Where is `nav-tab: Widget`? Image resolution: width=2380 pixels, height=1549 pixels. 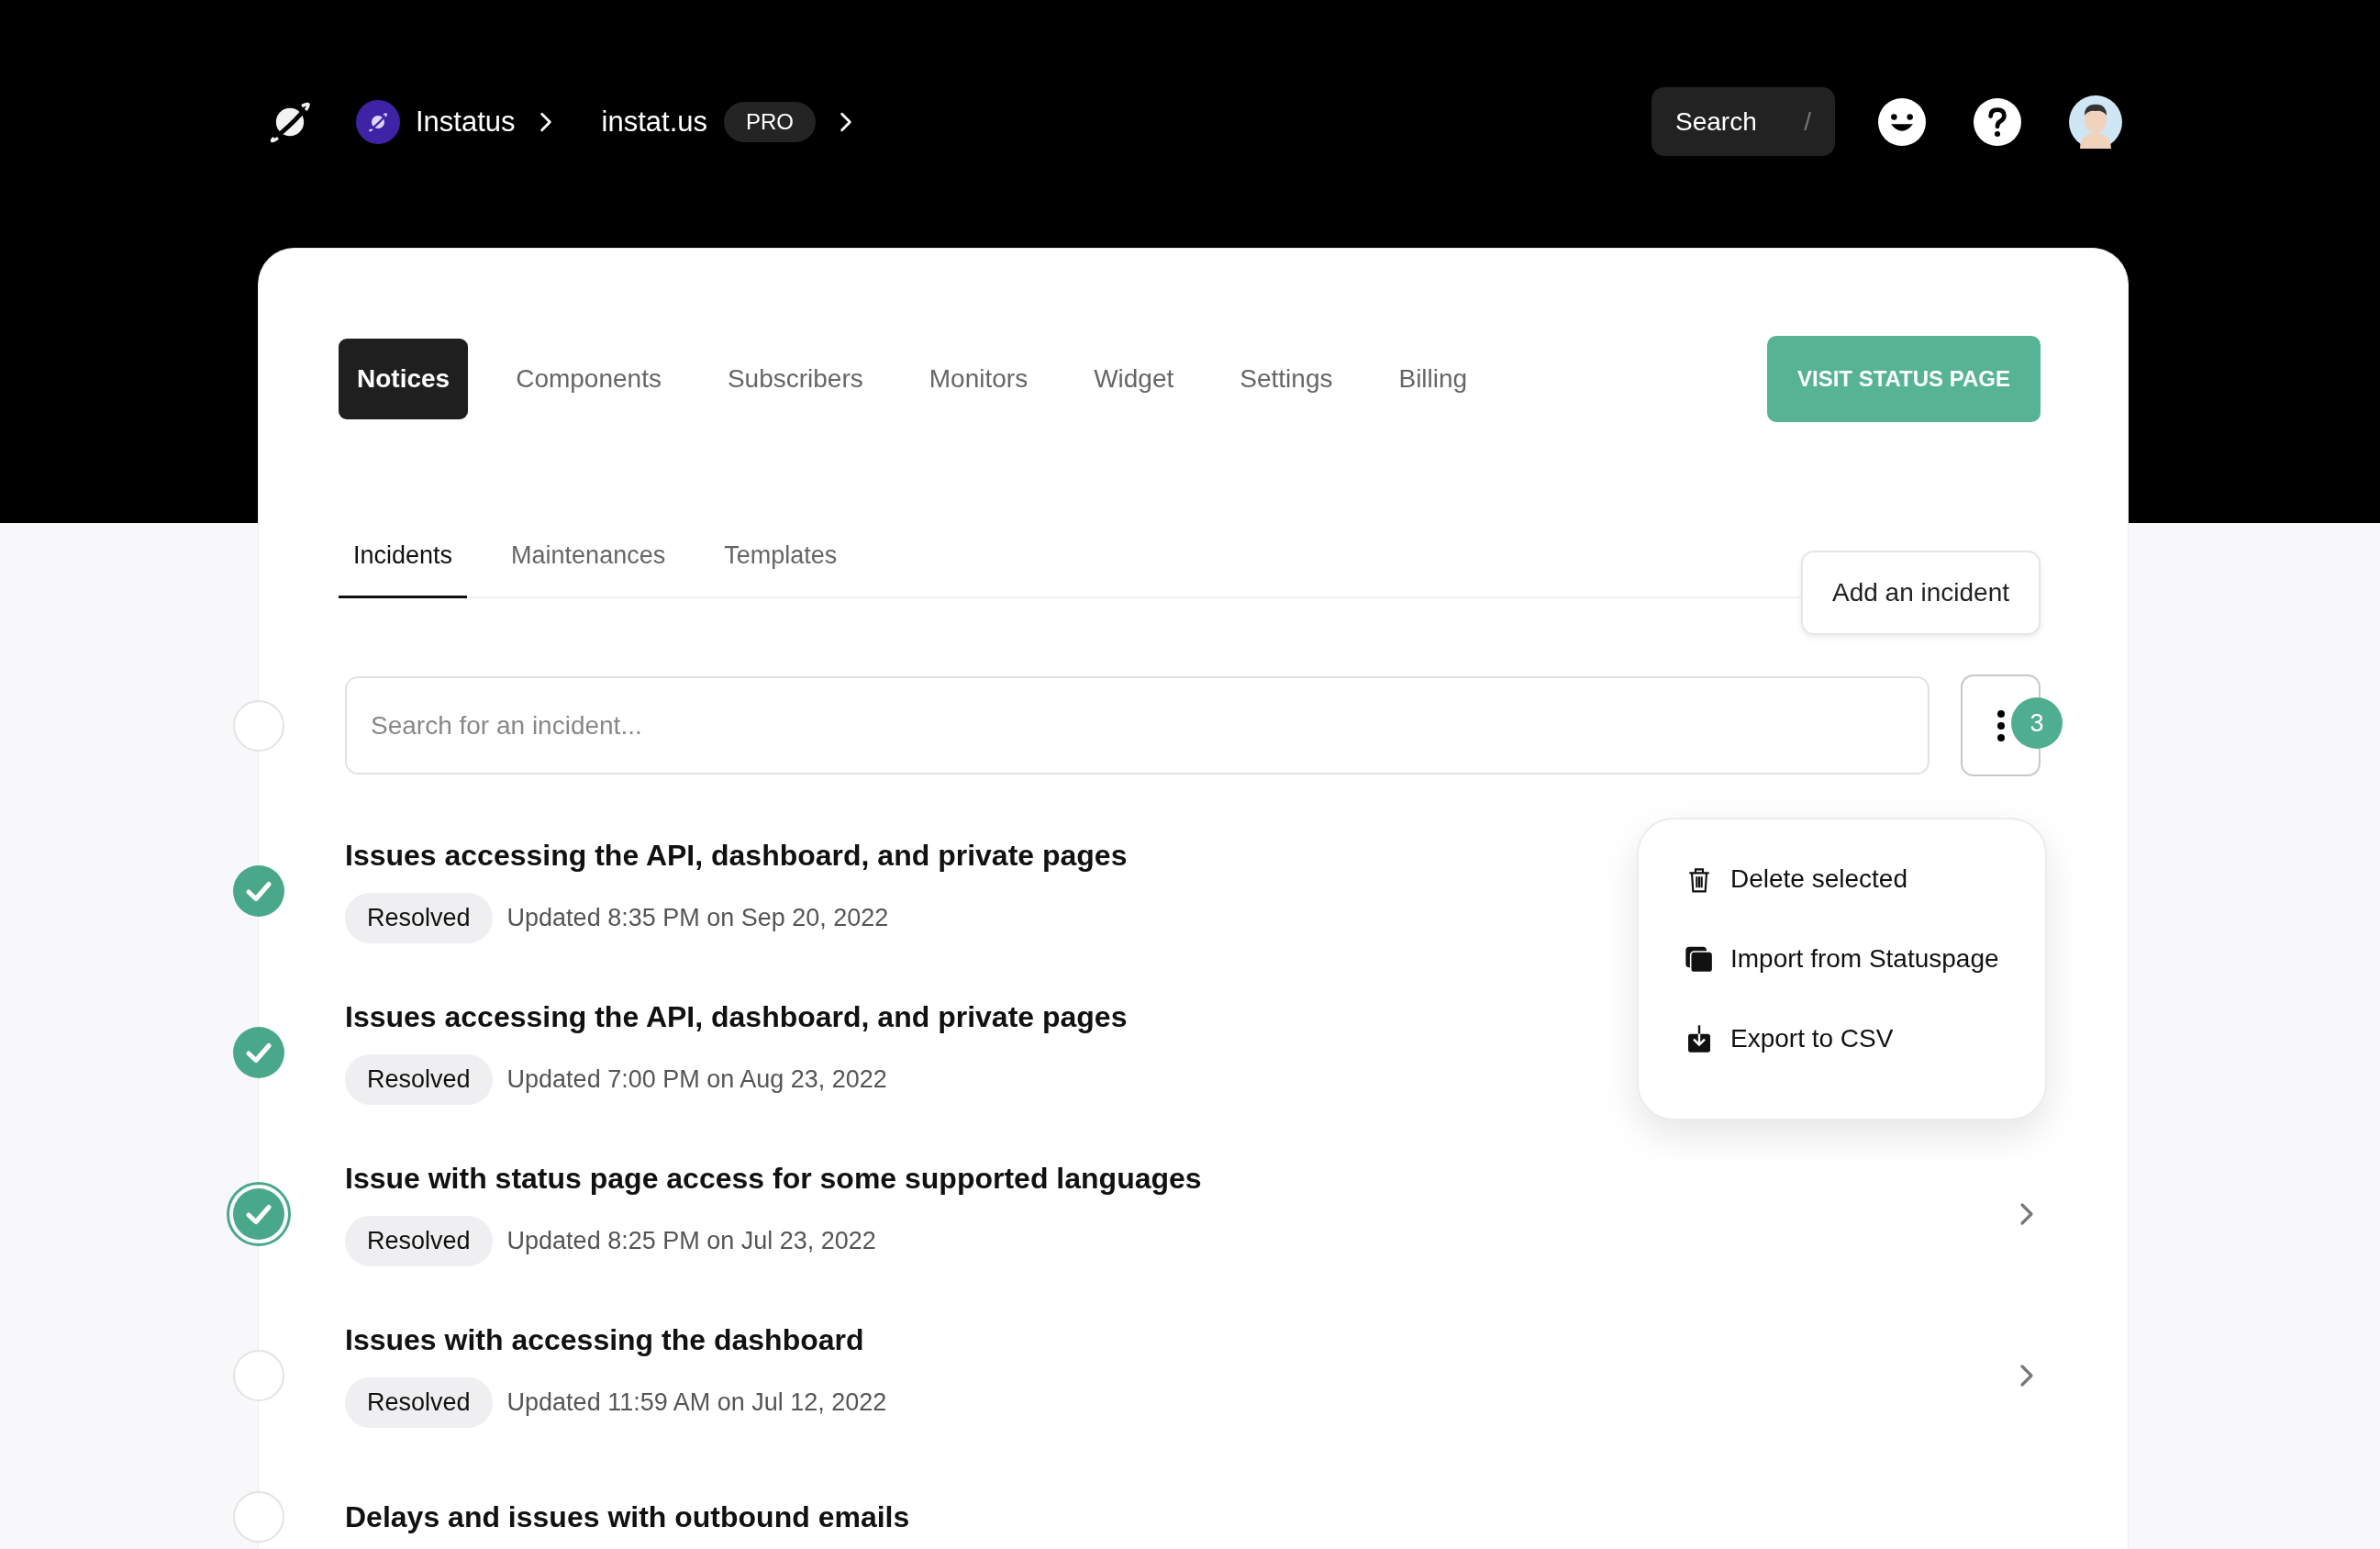
nav-tab: Widget is located at coordinates (1134, 379).